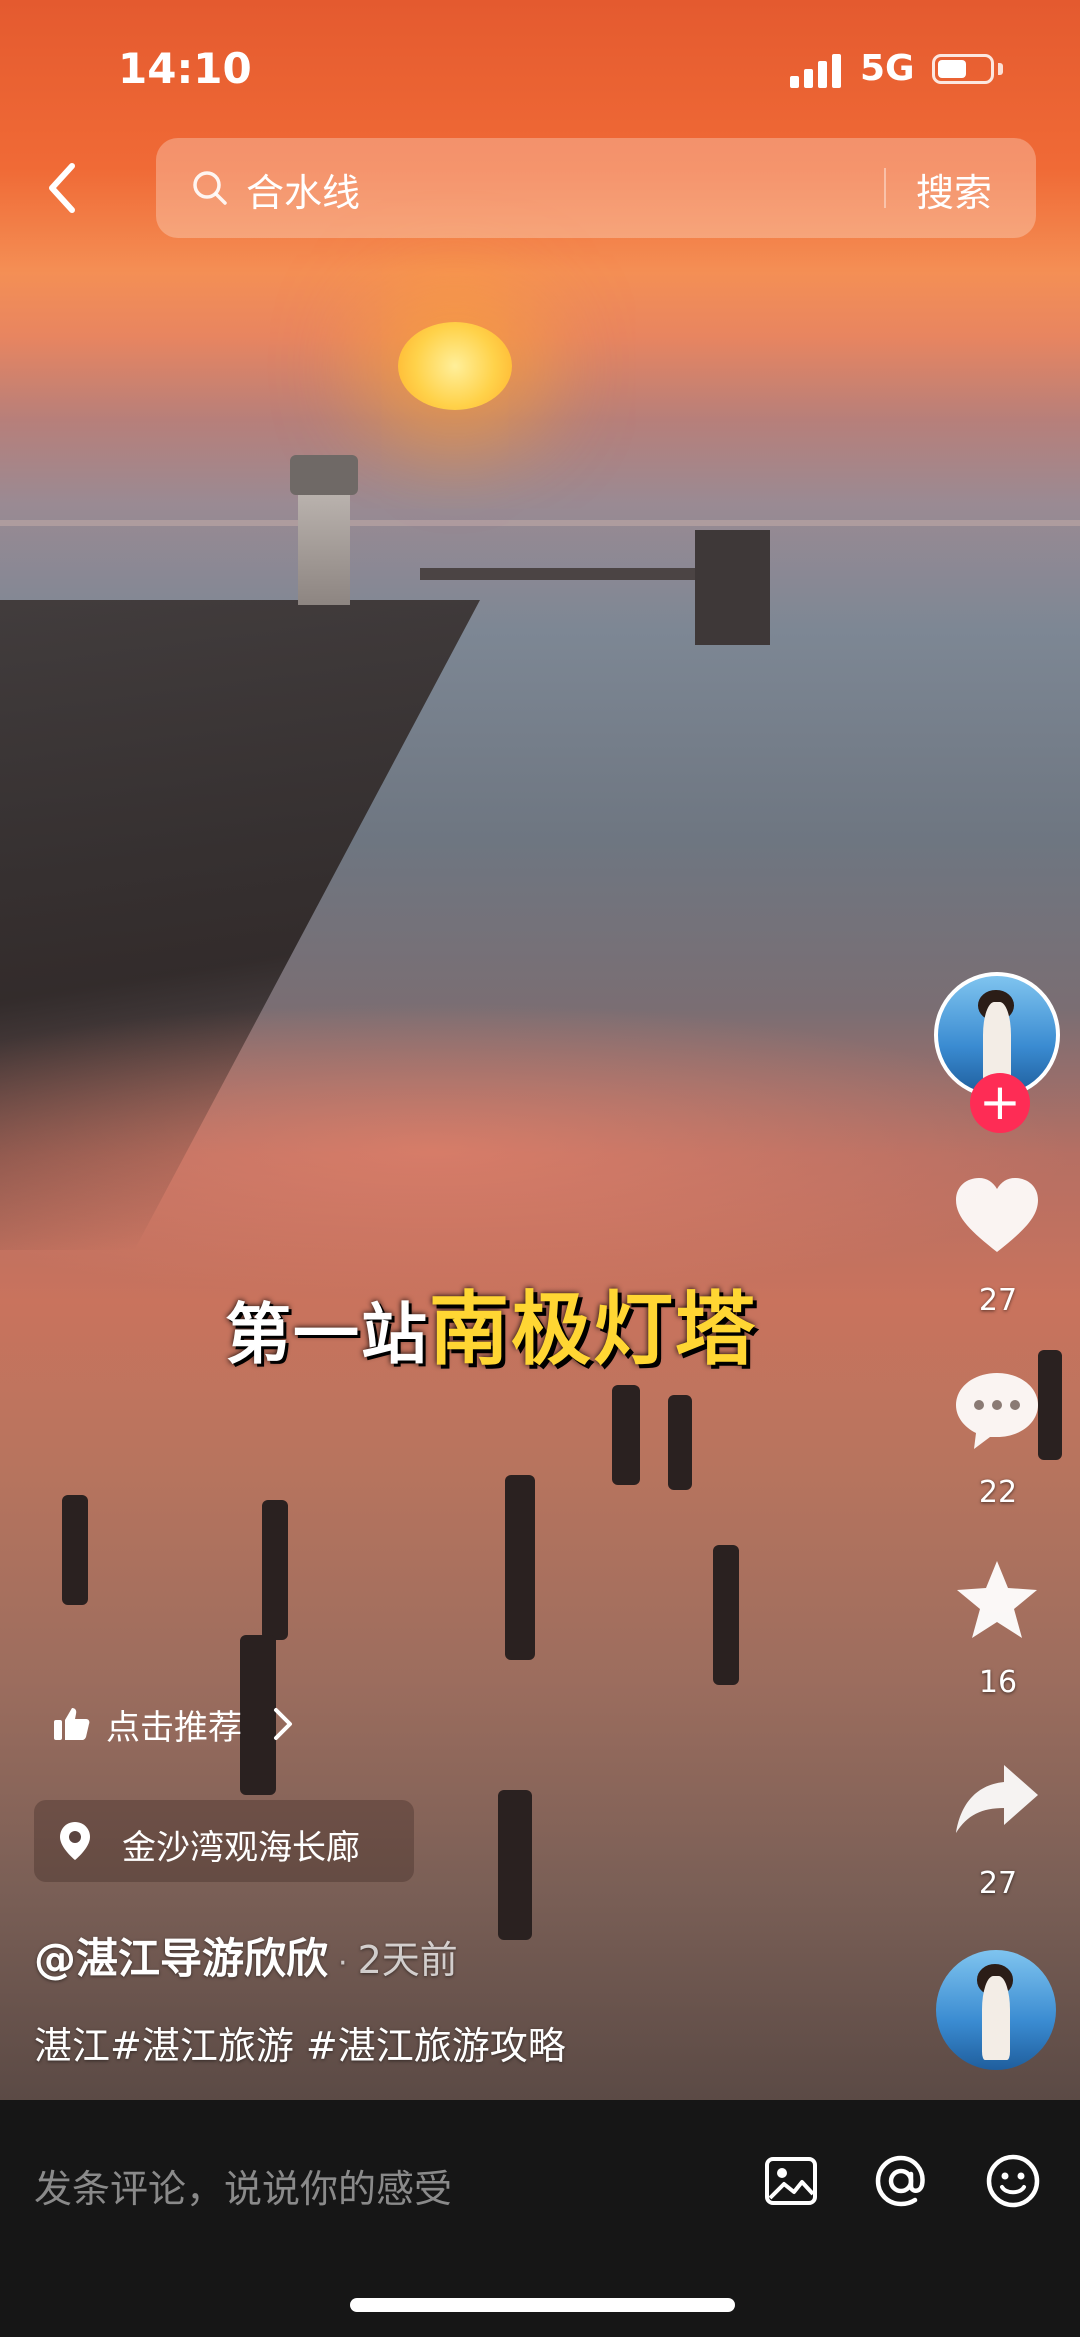 The height and width of the screenshot is (2337, 1080). I want to click on star-icon, so click(997, 1600).